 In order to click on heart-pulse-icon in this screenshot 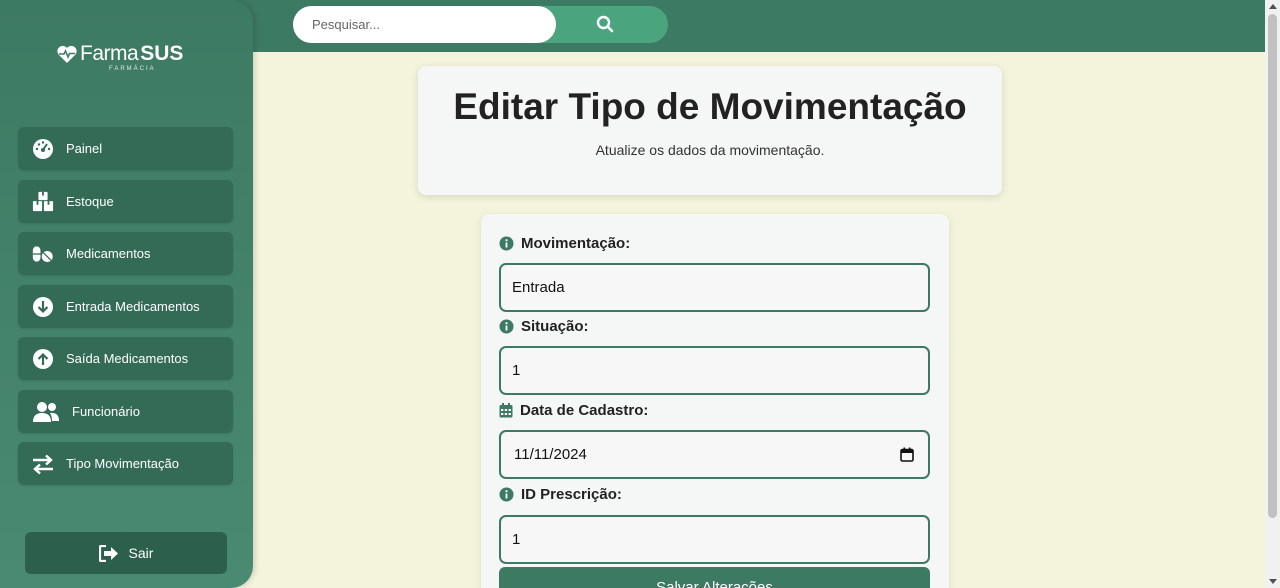, I will do `click(67, 54)`.